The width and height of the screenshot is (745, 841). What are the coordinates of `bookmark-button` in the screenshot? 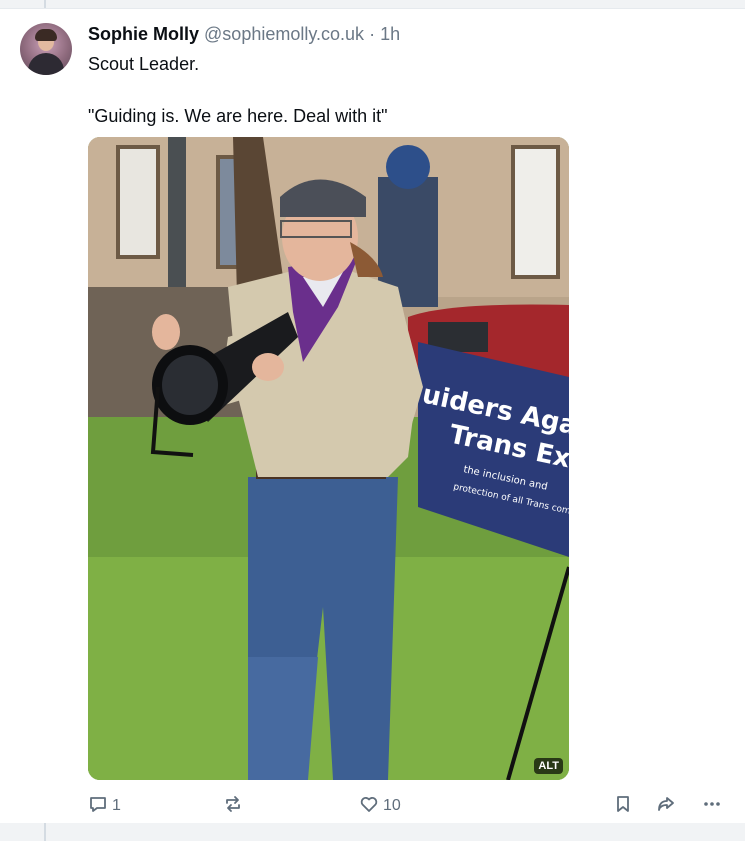 It's located at (623, 806).